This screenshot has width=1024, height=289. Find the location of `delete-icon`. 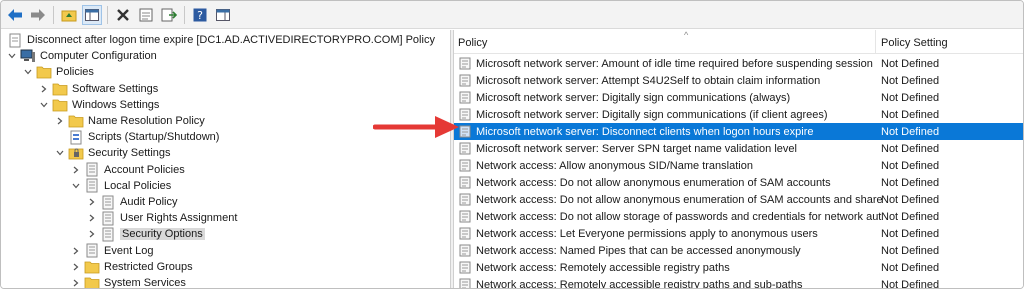

delete-icon is located at coordinates (123, 15).